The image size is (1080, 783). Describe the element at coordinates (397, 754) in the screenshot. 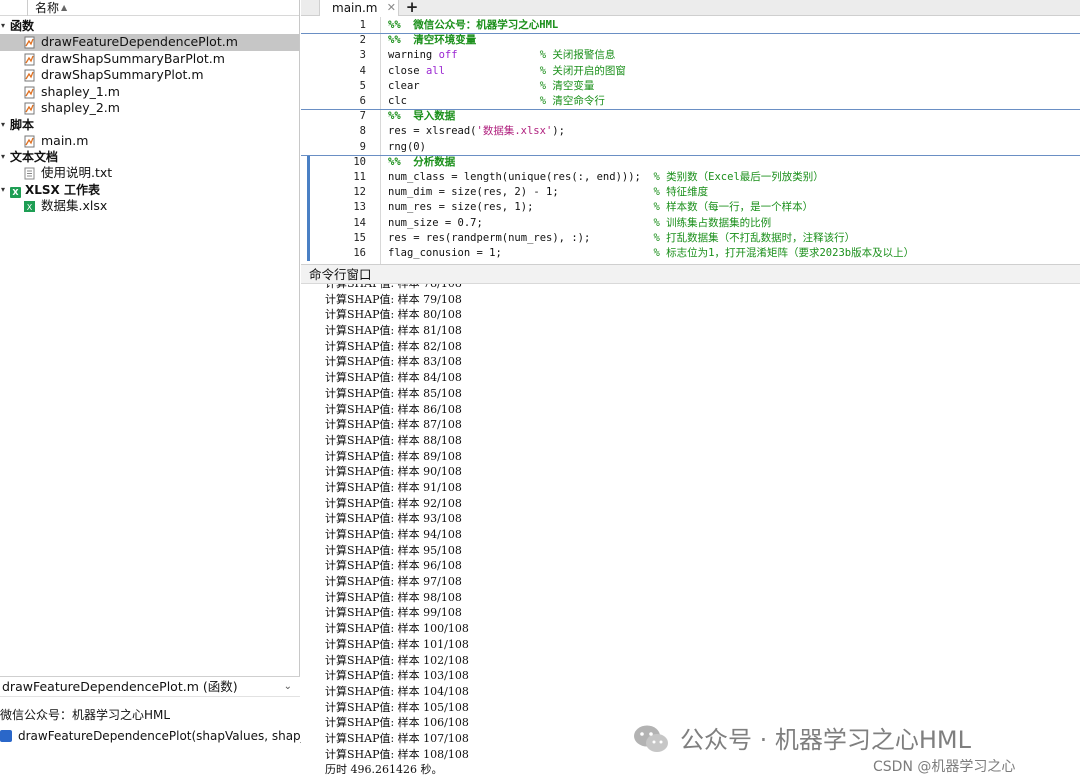

I see `output-line: 计算SHAP值: 样本 108/108` at that location.